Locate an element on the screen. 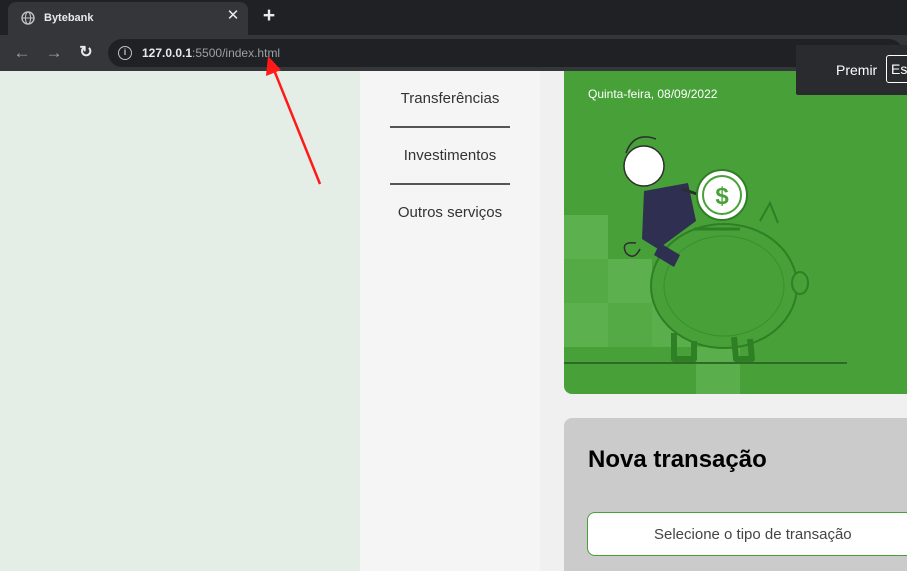 Image resolution: width=907 pixels, height=571 pixels. browser-tab: Bytebank ✕ is located at coordinates (128, 18).